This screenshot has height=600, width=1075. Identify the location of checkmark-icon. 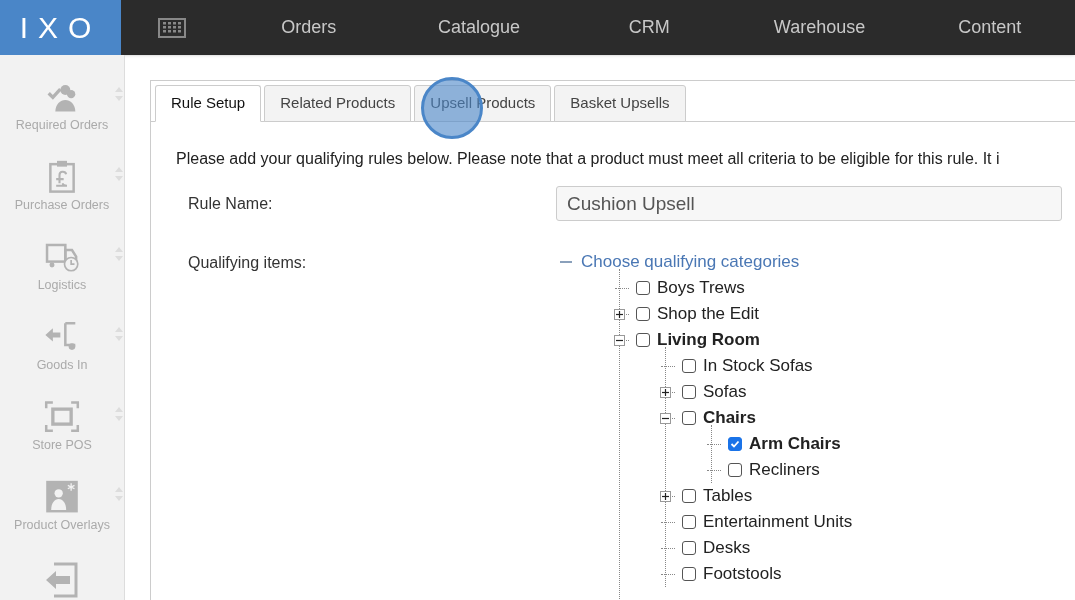
(735, 444).